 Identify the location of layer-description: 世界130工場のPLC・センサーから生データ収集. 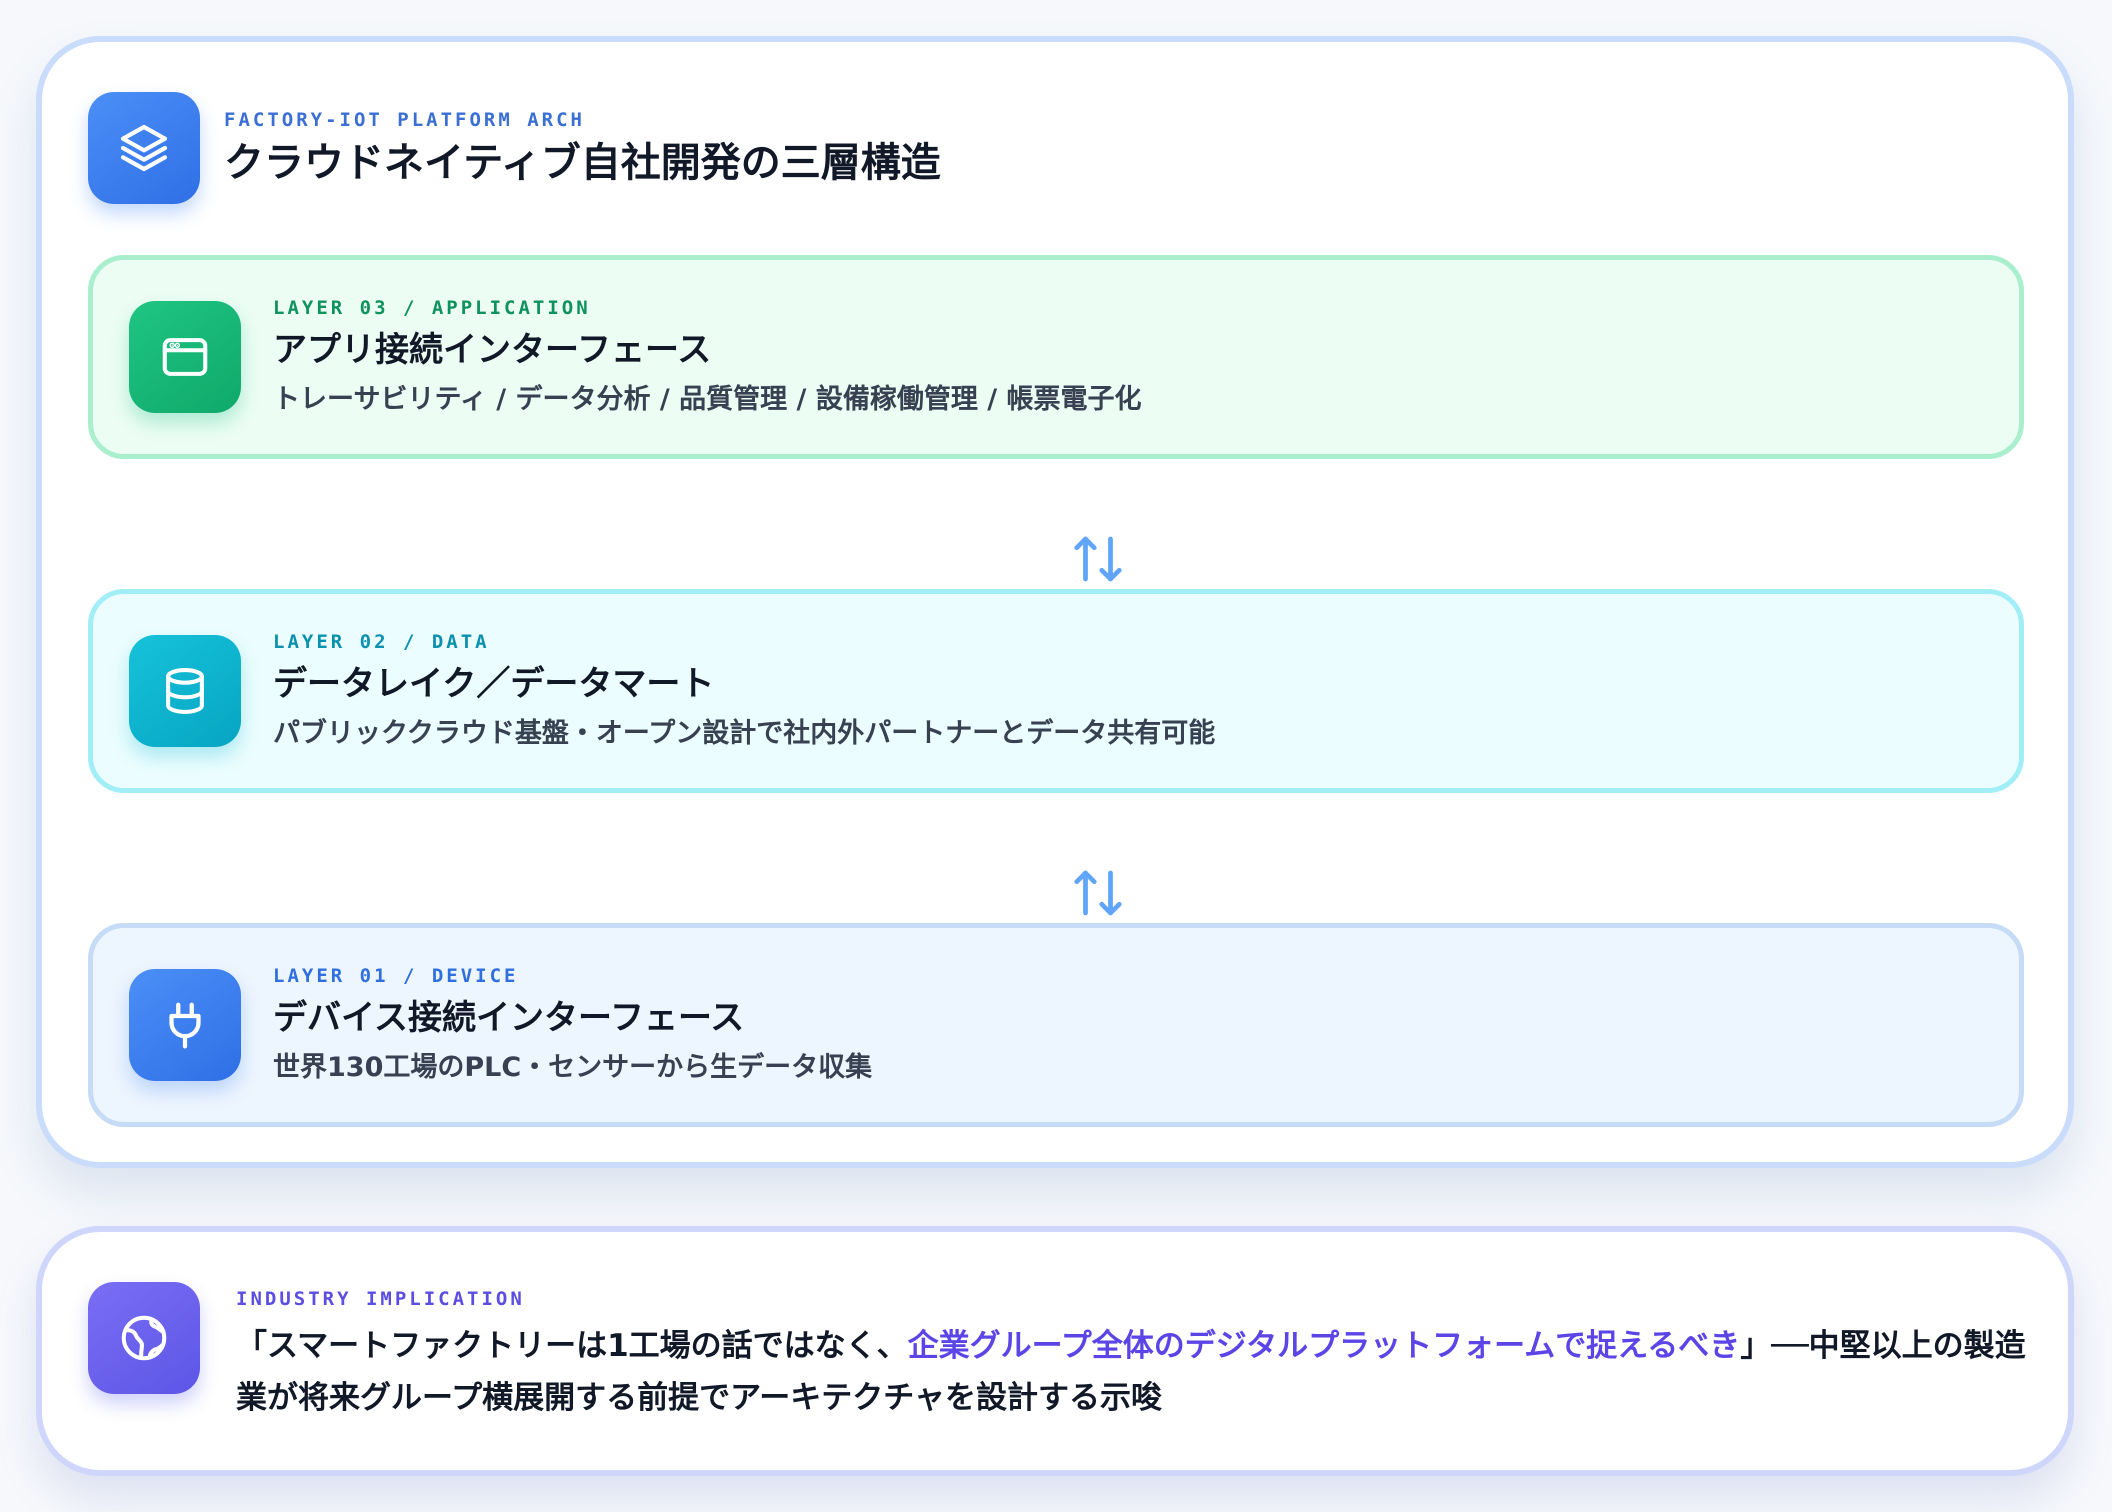
(573, 1067).